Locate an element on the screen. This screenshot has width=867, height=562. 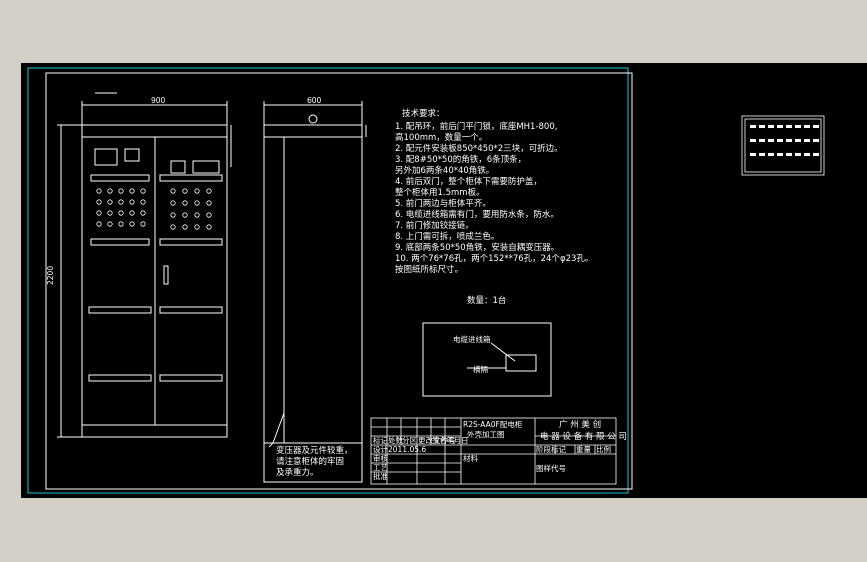
hdr-cell-5: 签名 is located at coordinates (439, 440).